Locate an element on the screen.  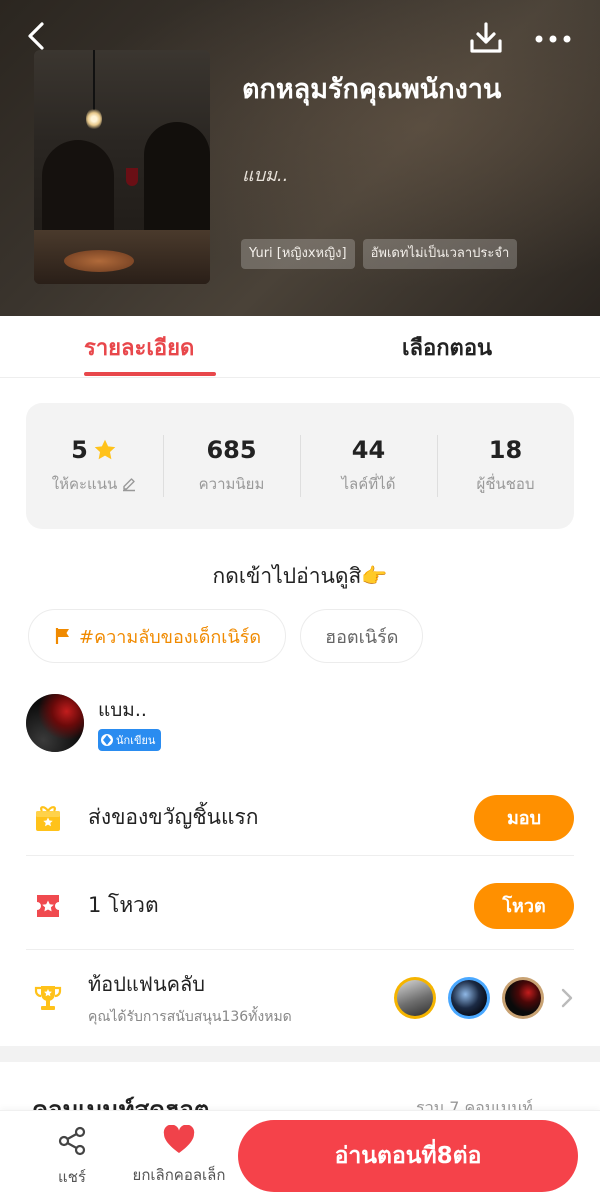
more-button is located at coordinates (553, 39).